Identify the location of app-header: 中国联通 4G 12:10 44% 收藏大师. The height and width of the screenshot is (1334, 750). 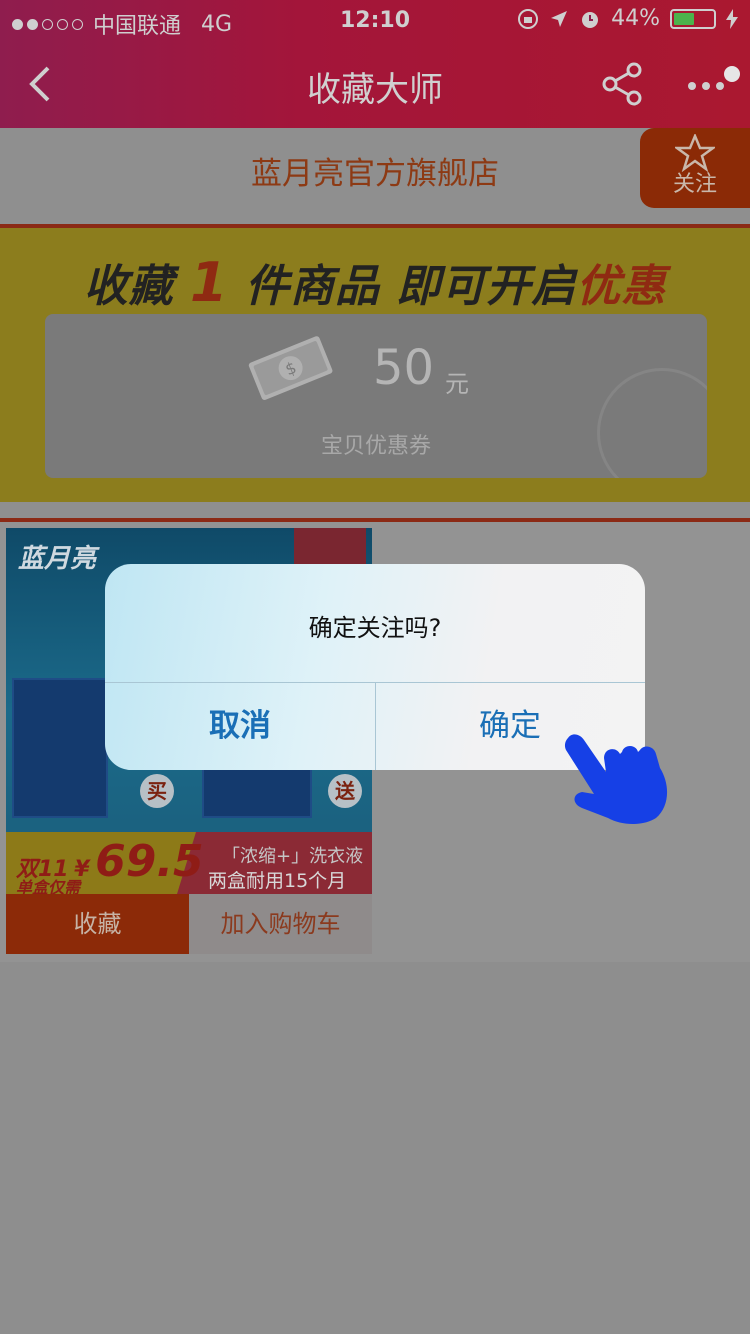
(375, 64).